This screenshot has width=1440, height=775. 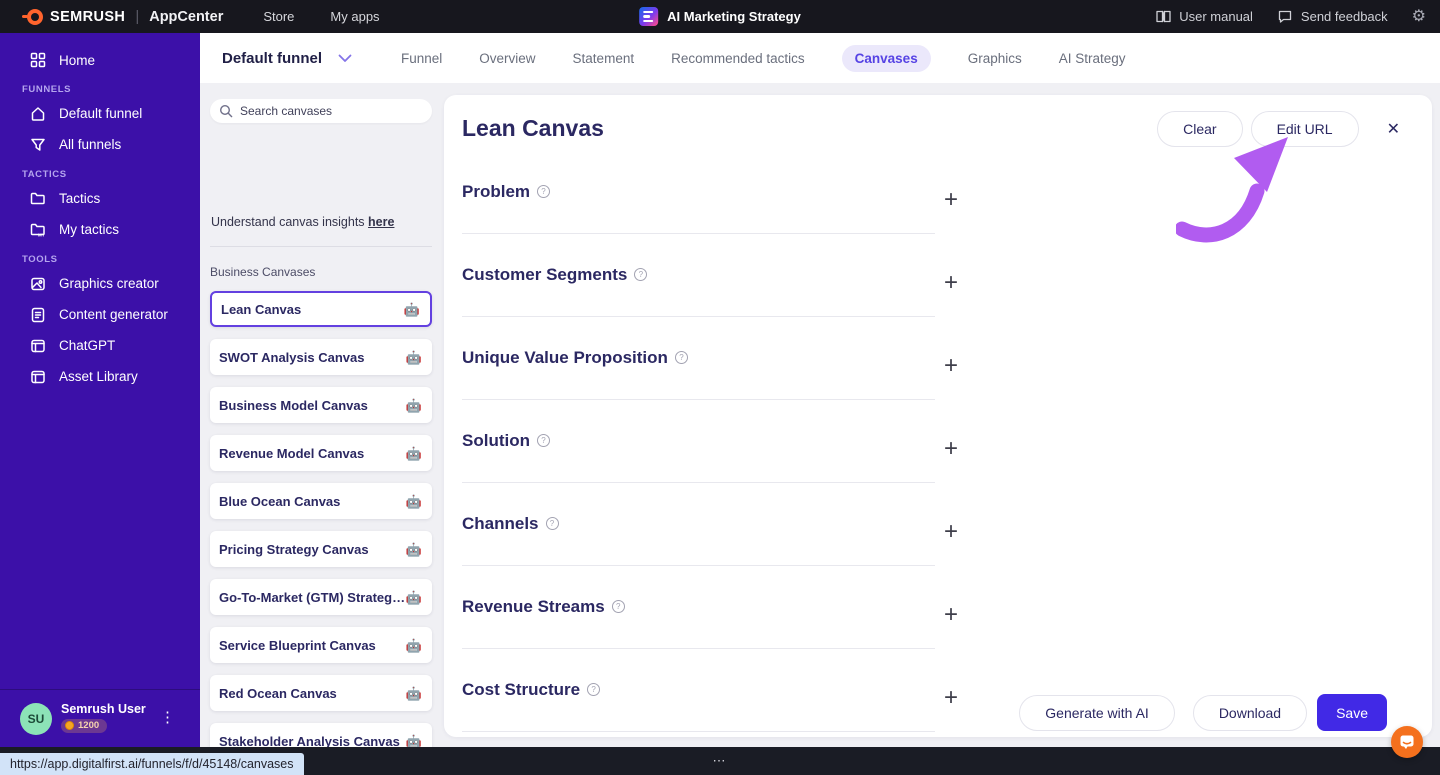 What do you see at coordinates (100, 60) in the screenshot?
I see `sidebar-item-home: Home` at bounding box center [100, 60].